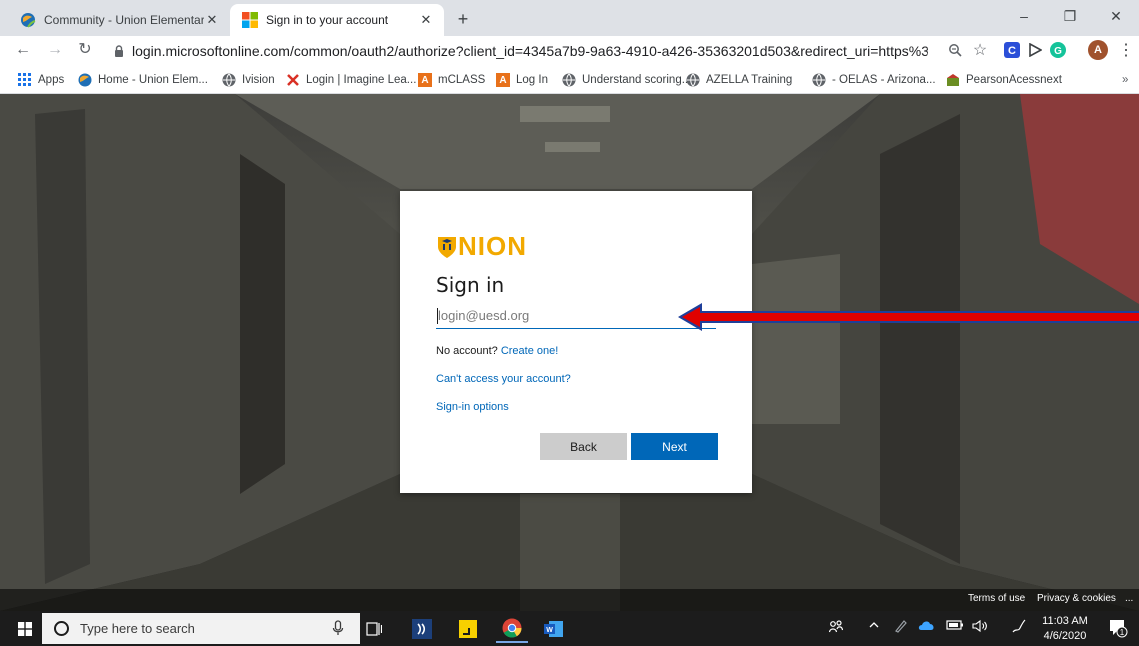 This screenshot has width=1139, height=646. Describe the element at coordinates (258, 80) in the screenshot. I see `bookmark-label: Ivision` at that location.